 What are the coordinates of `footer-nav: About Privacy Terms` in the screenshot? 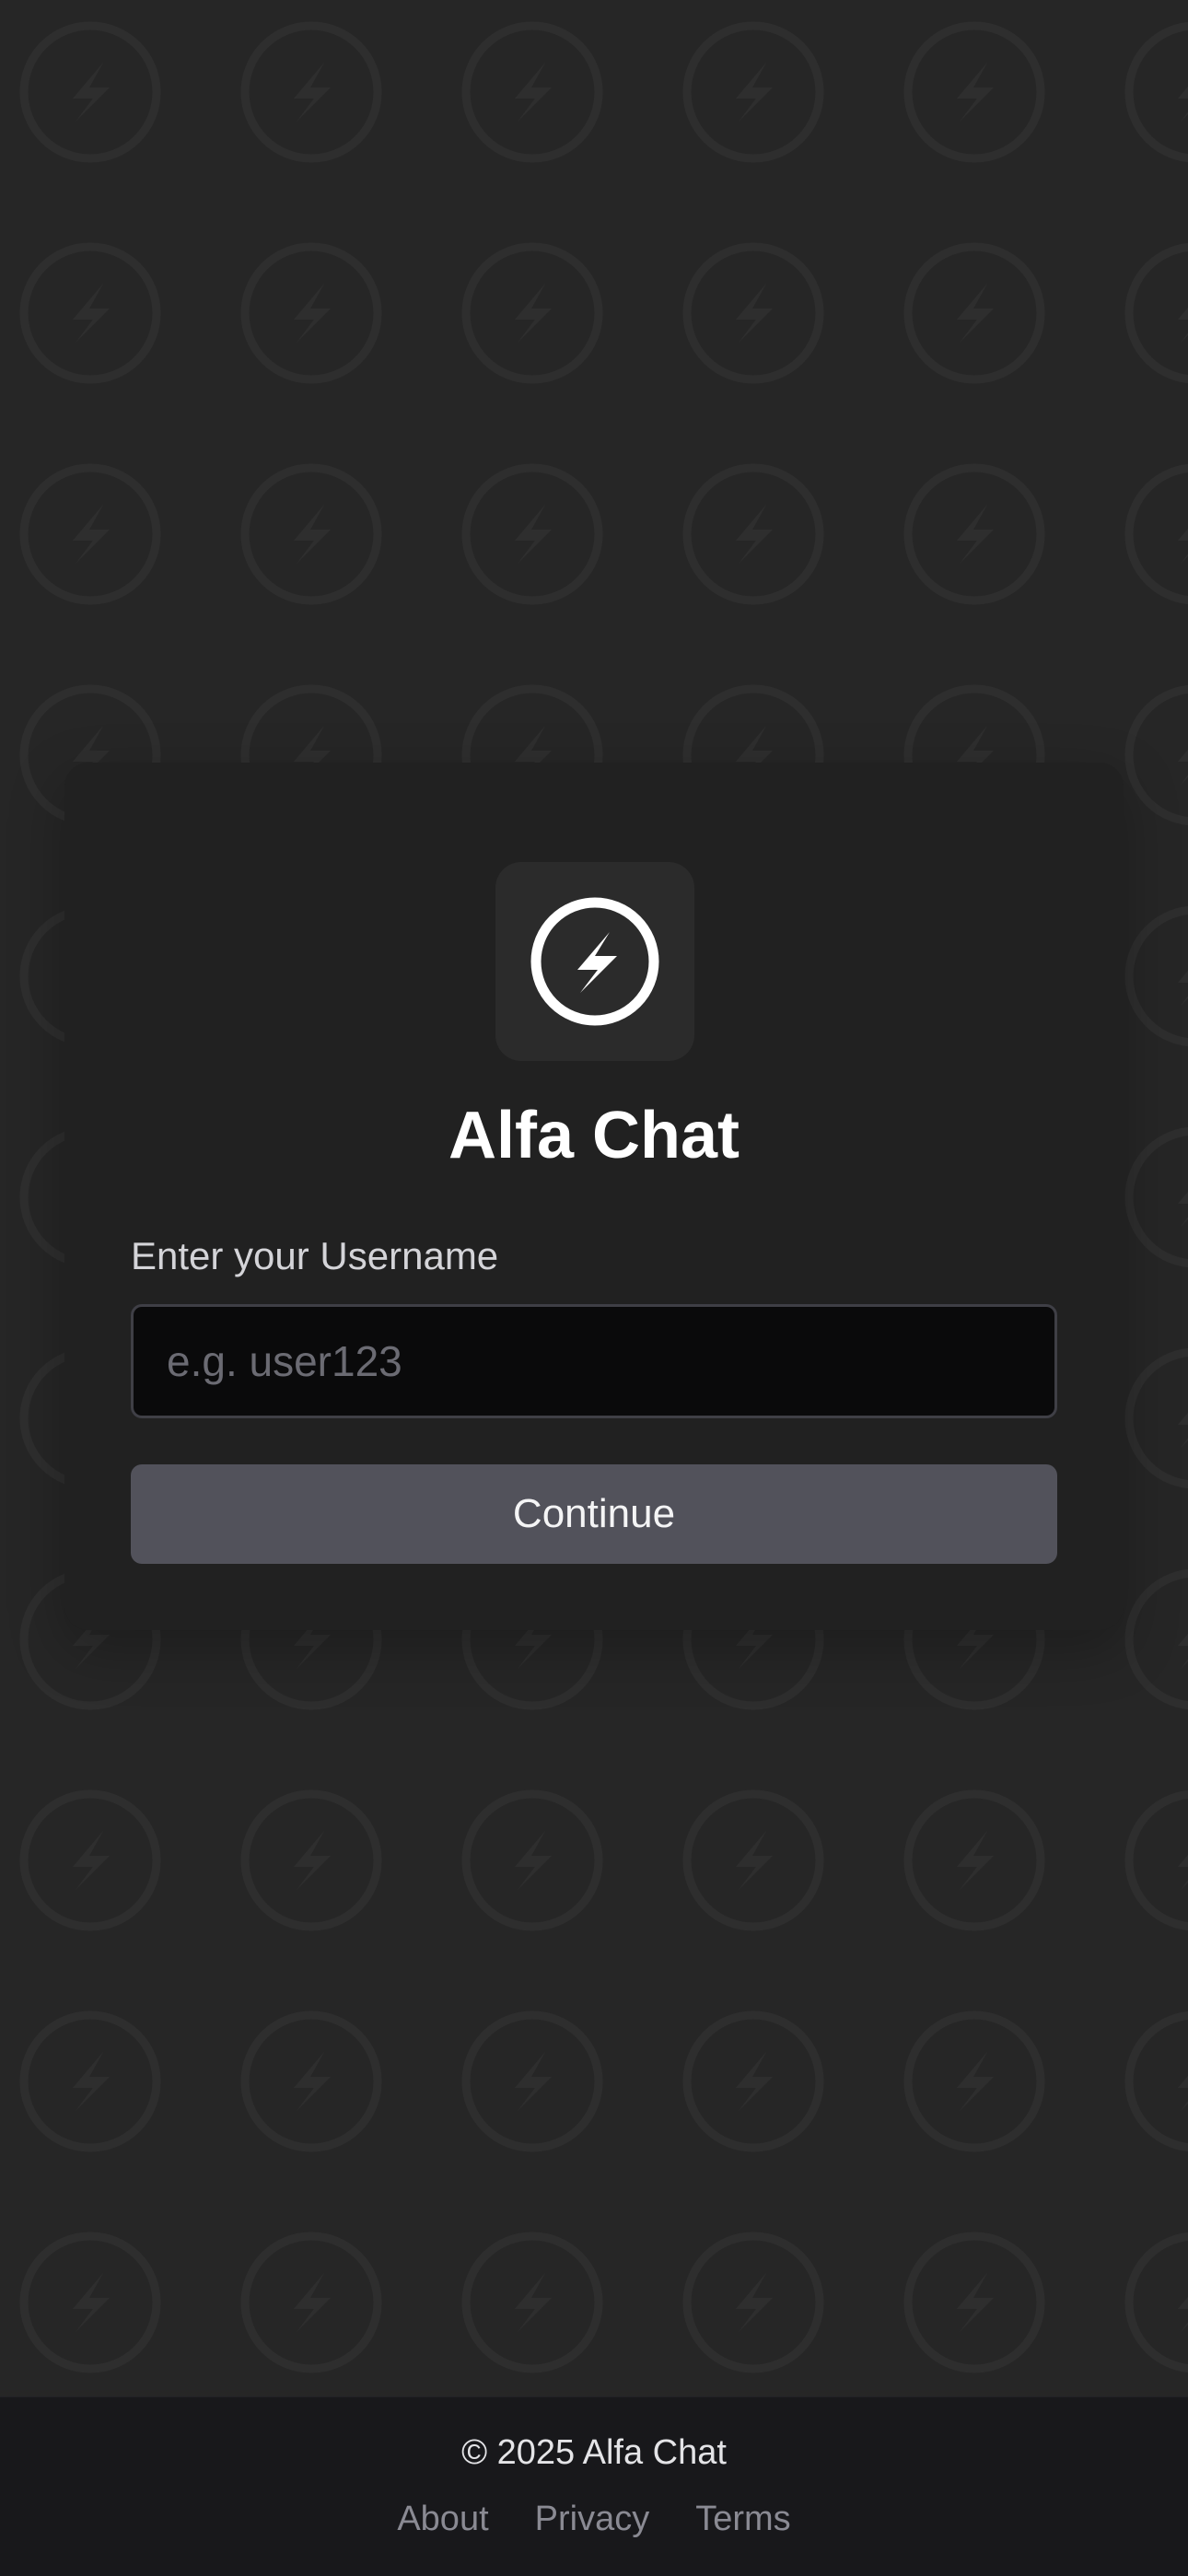 It's located at (594, 2519).